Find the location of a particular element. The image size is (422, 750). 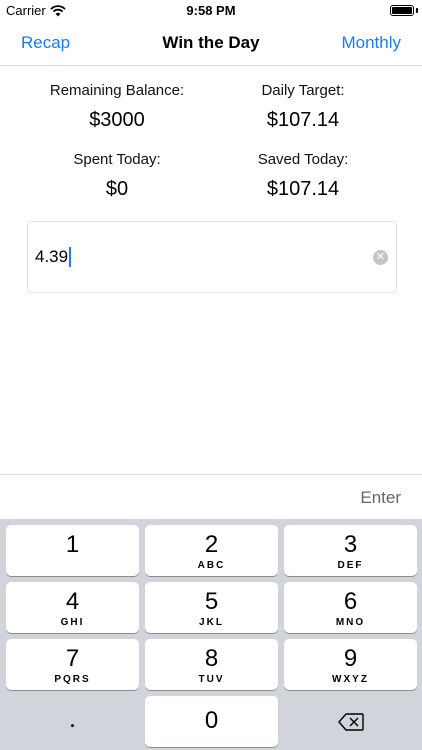

remaining-balance-value: $3000 is located at coordinates (117, 120).